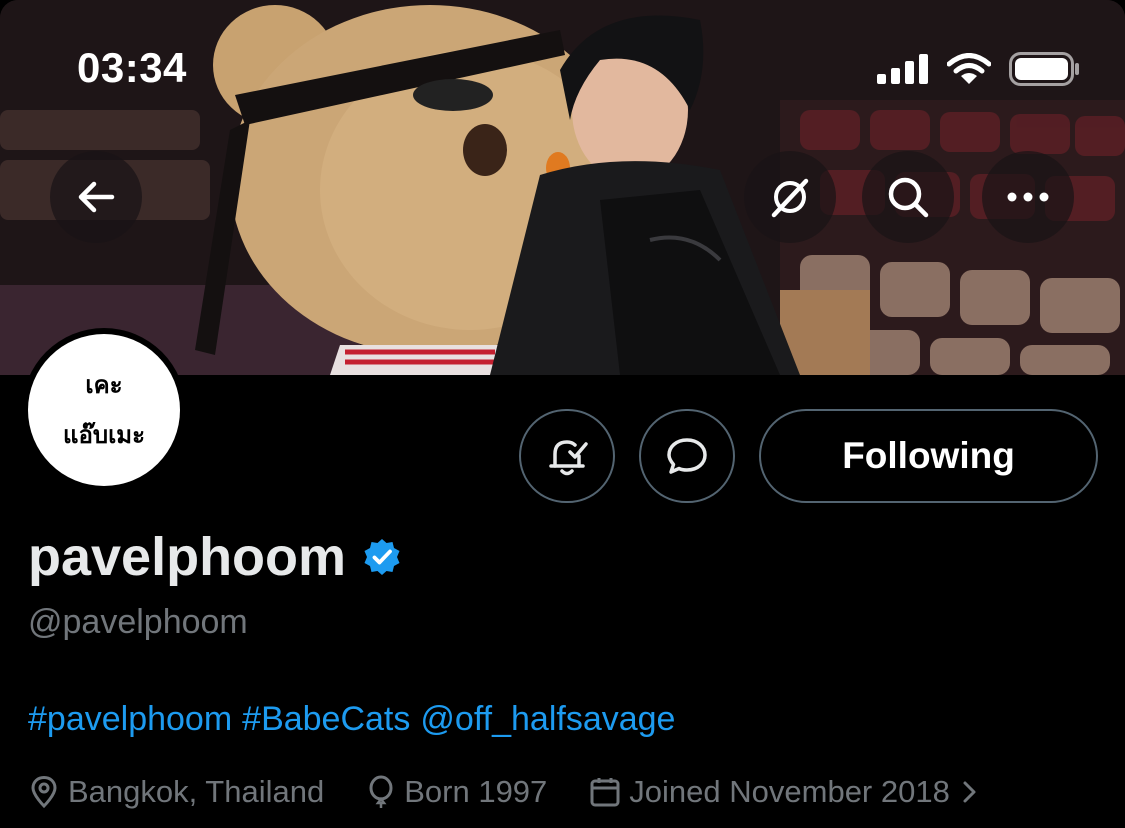  I want to click on message-button, so click(687, 456).